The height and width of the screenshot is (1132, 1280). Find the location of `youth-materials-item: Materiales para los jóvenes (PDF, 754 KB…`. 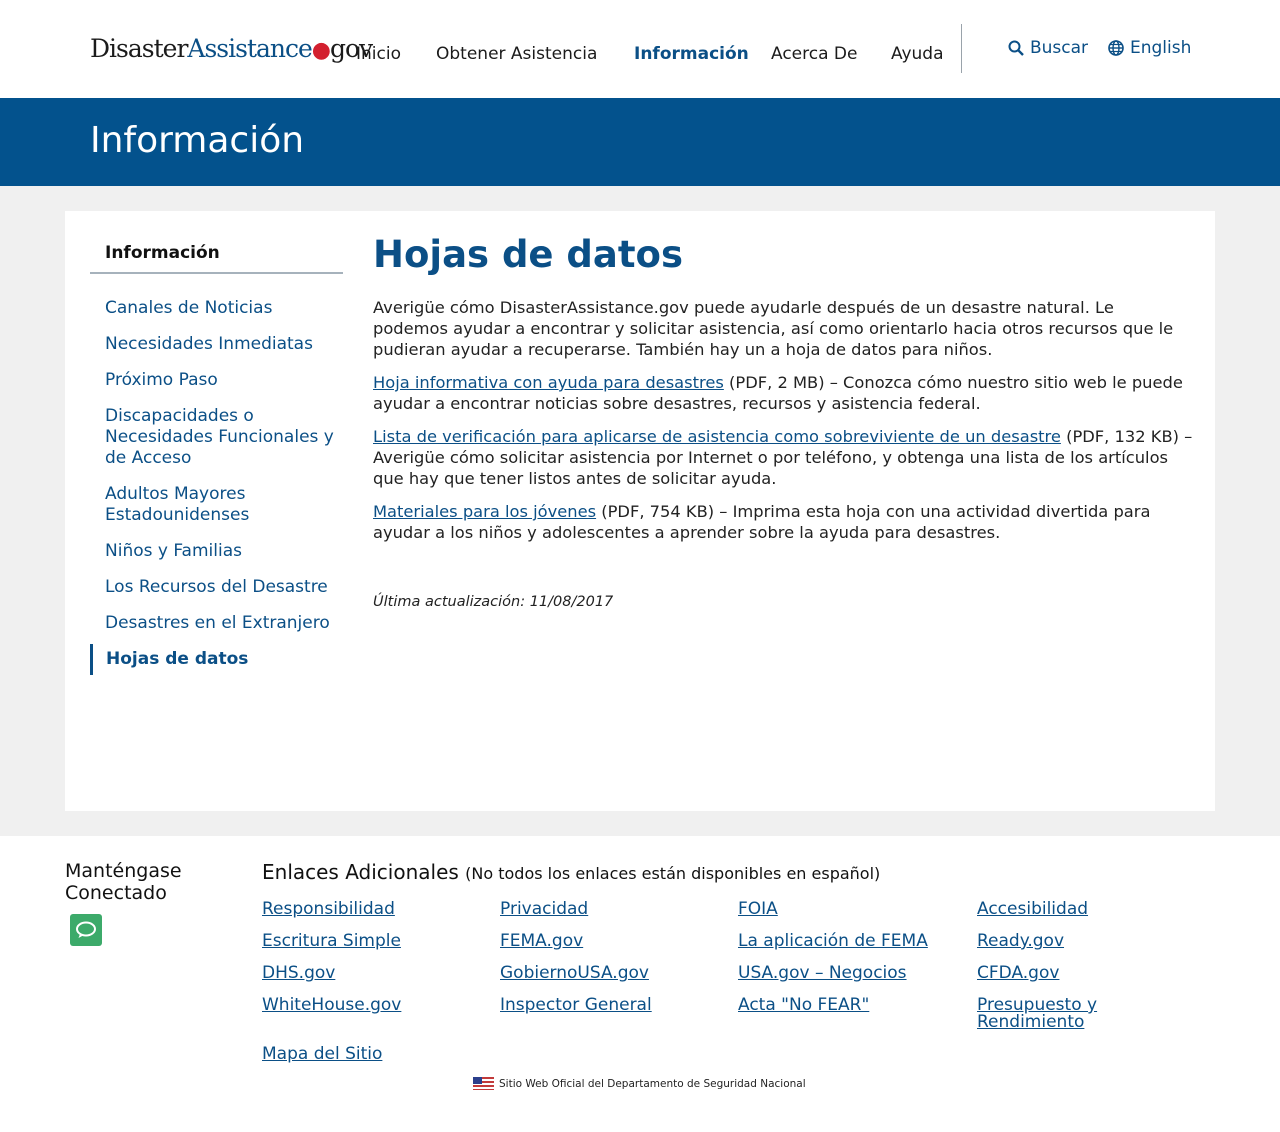

youth-materials-item: Materiales para los jóvenes (PDF, 754 KB… is located at coordinates (783, 522).